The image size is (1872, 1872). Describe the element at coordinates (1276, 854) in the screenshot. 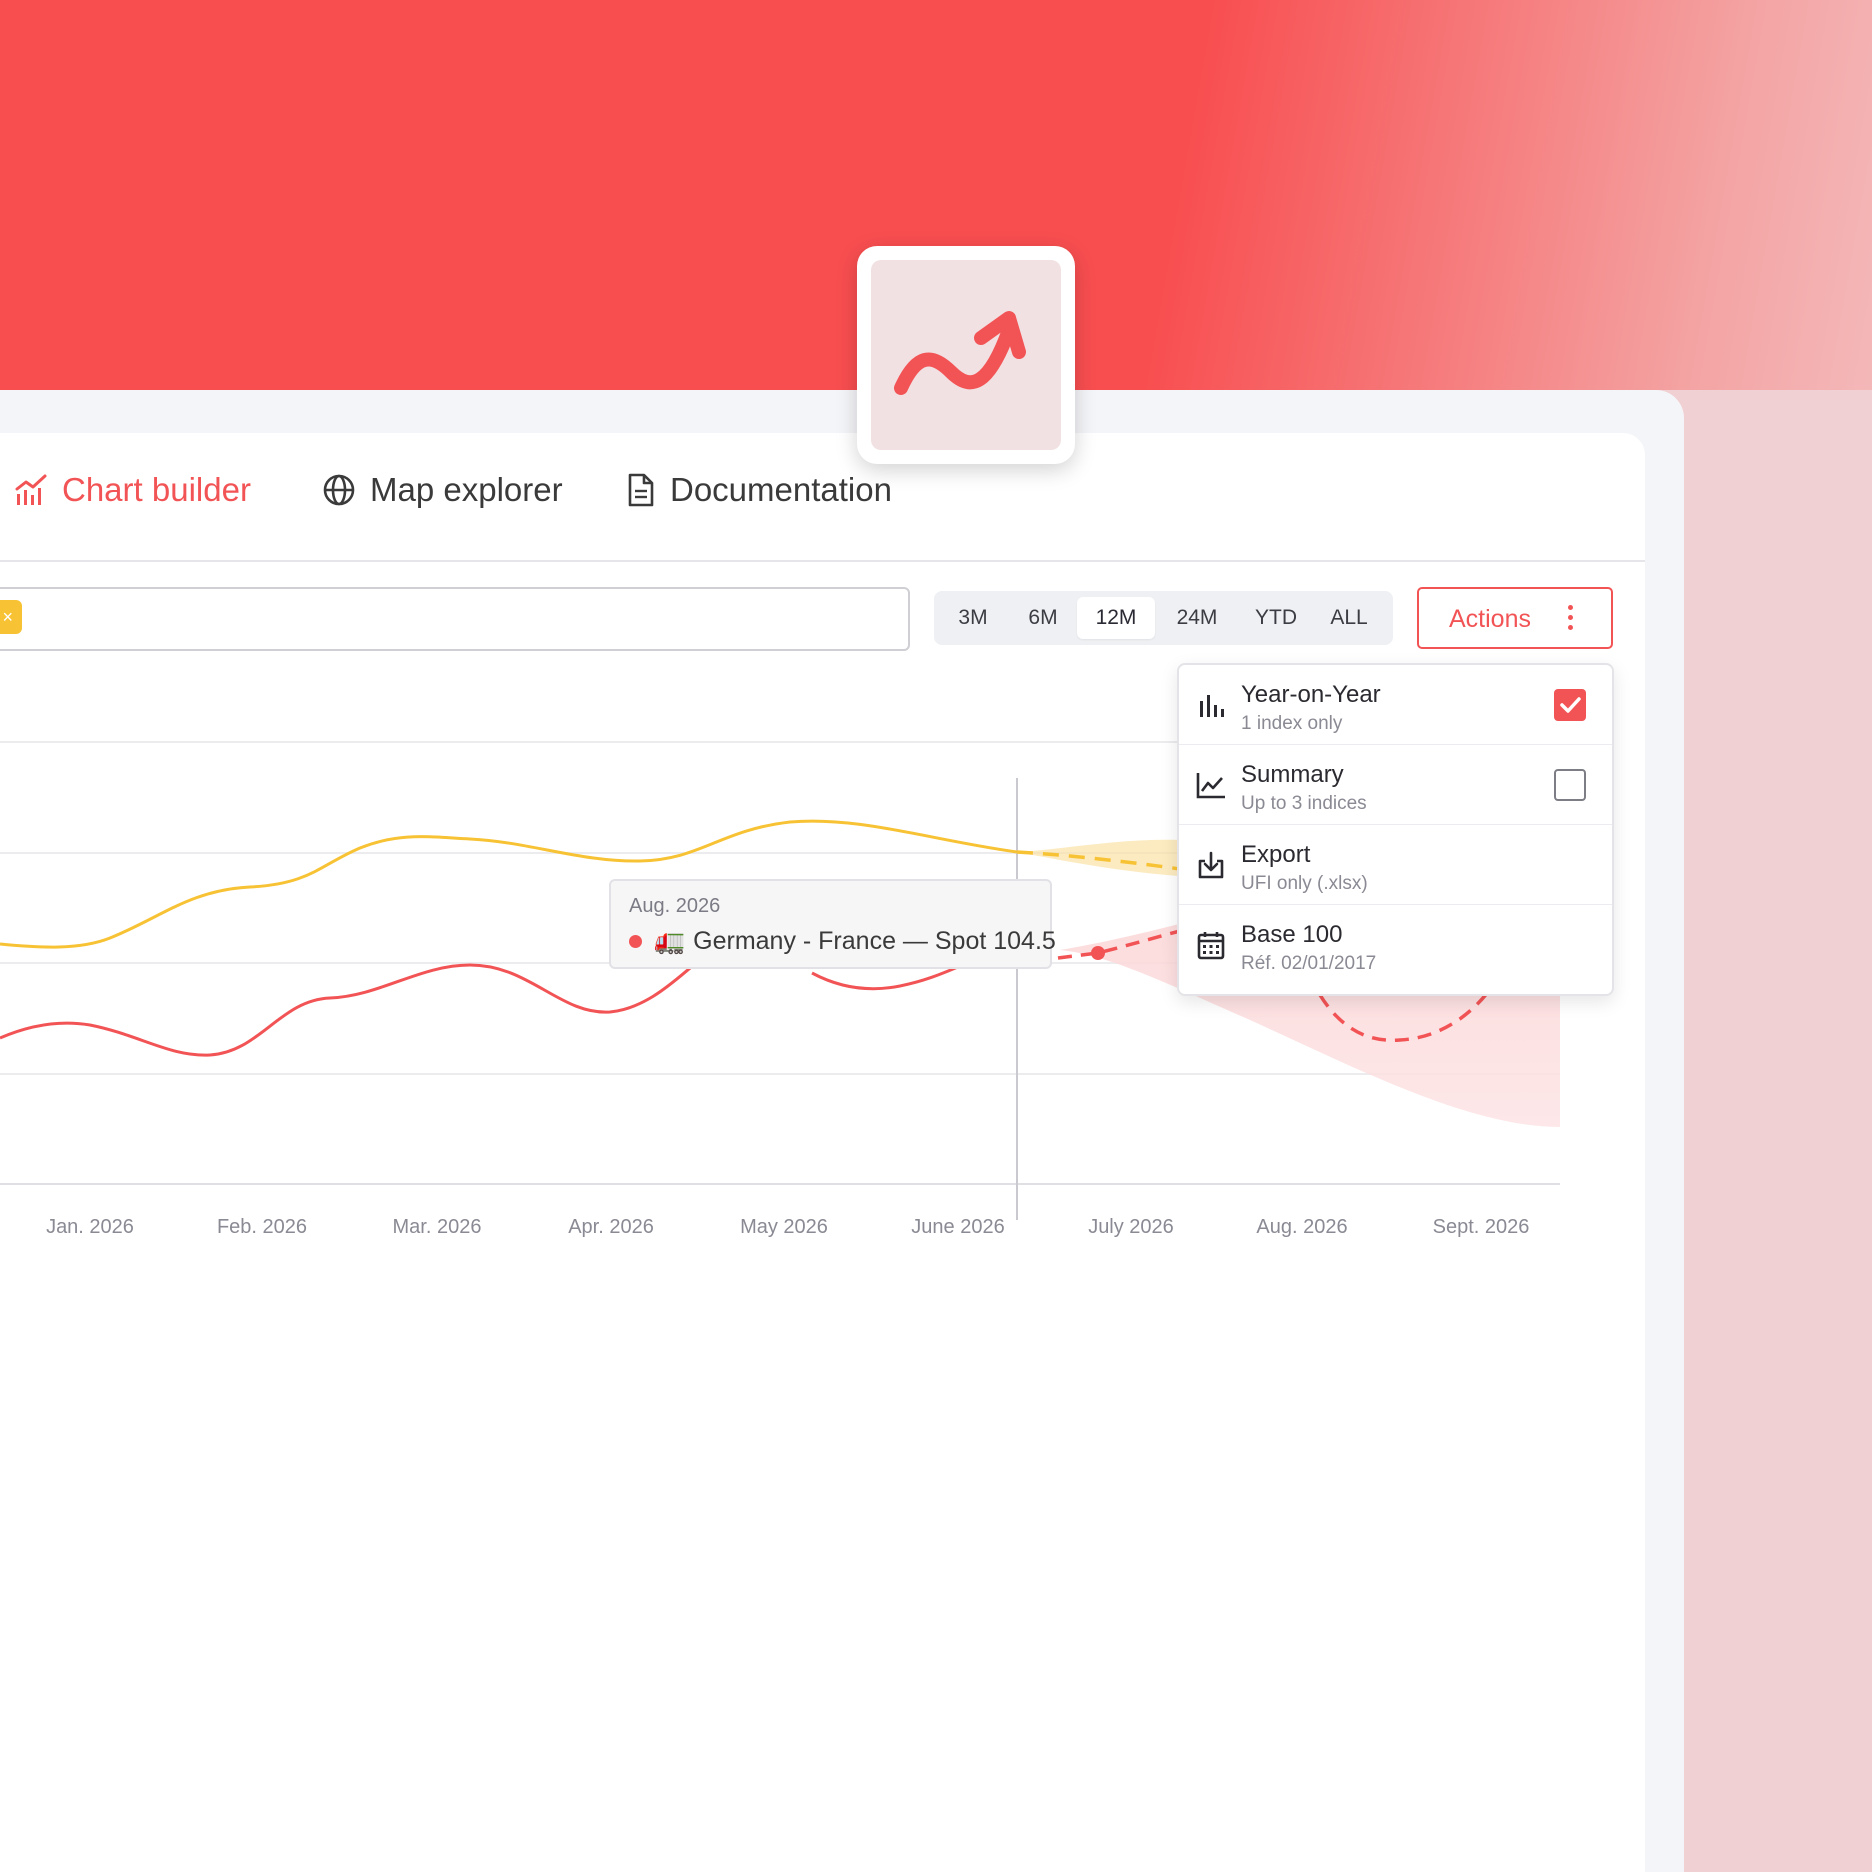

I see `menu-item-title: Export` at that location.